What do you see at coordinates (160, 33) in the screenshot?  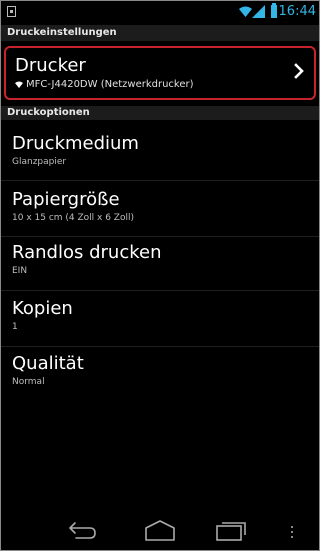 I see `section-header-print-settings: Druckeinstellungen` at bounding box center [160, 33].